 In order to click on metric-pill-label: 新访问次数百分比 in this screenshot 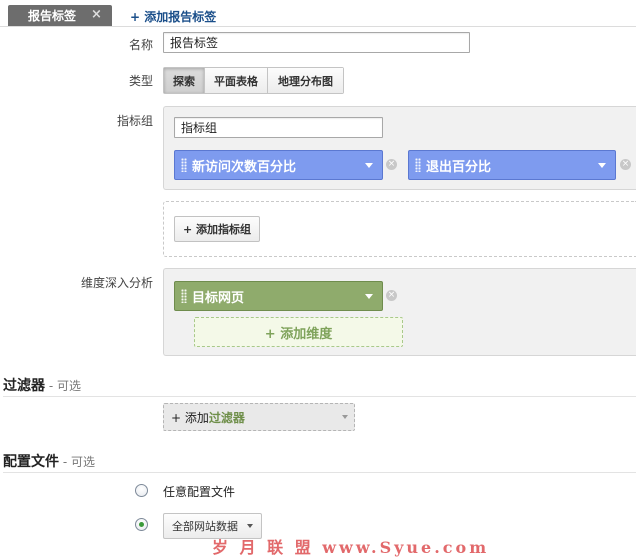, I will do `click(244, 167)`.